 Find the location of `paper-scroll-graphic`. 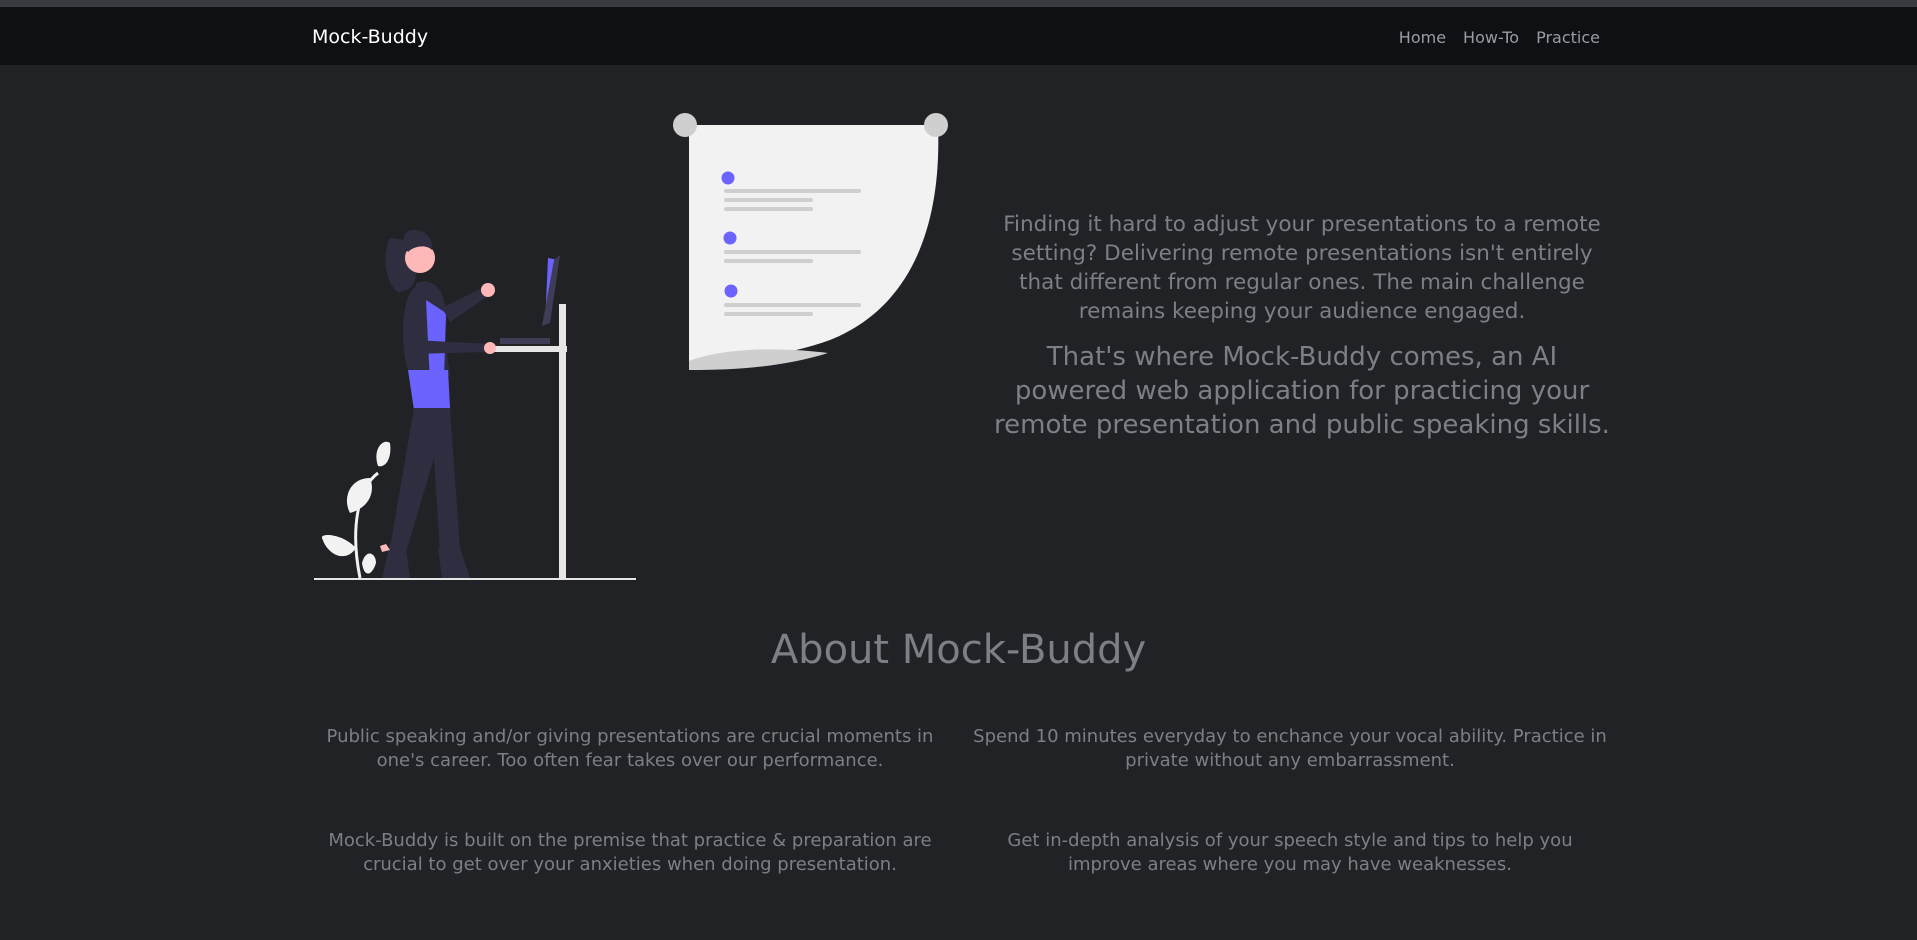

paper-scroll-graphic is located at coordinates (810, 241).